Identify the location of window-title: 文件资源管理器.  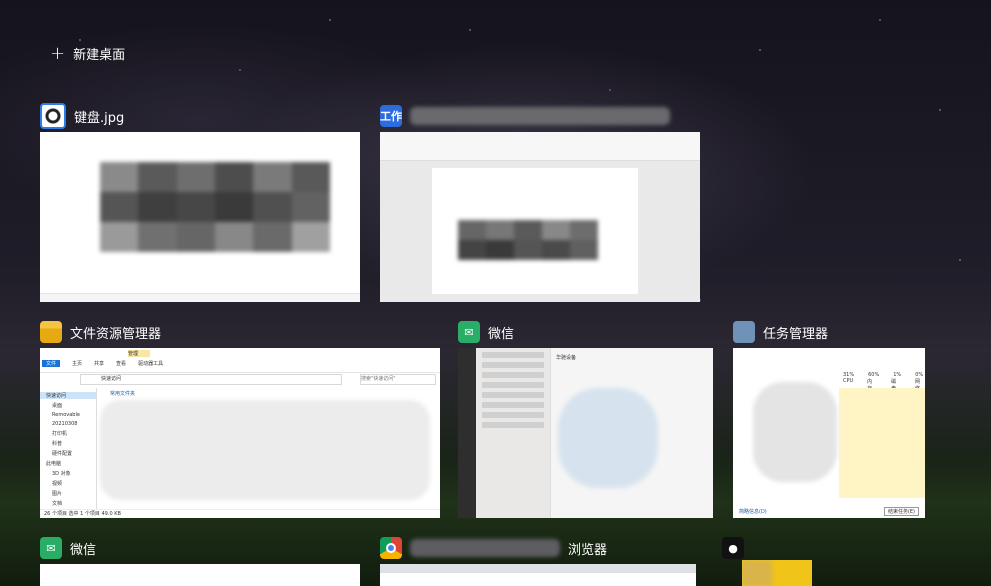
(116, 334).